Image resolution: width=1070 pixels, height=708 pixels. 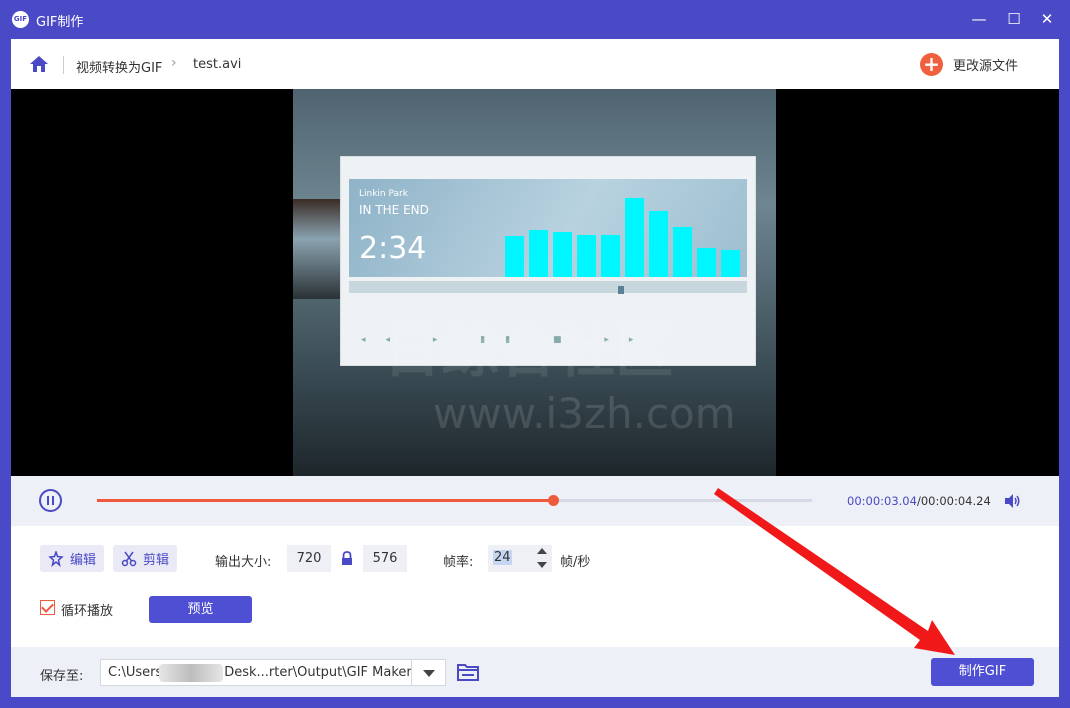 I want to click on height-input: 576, so click(x=385, y=558).